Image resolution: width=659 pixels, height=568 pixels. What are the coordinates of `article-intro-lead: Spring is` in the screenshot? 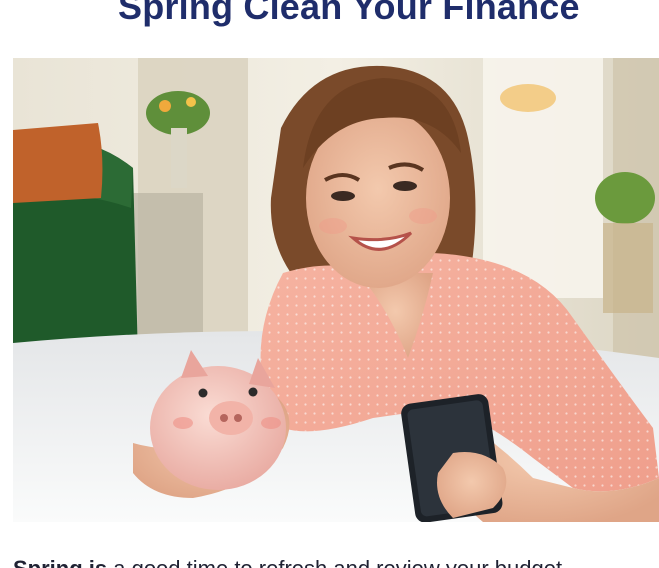 It's located at (60, 562).